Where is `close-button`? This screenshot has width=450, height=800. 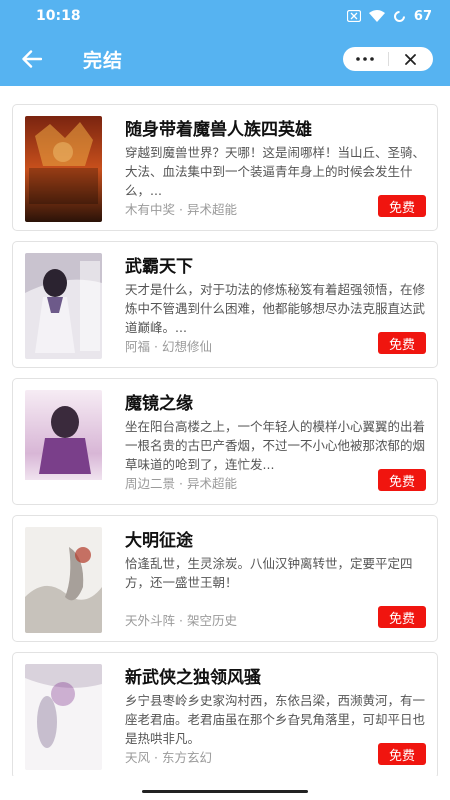 close-button is located at coordinates (411, 59).